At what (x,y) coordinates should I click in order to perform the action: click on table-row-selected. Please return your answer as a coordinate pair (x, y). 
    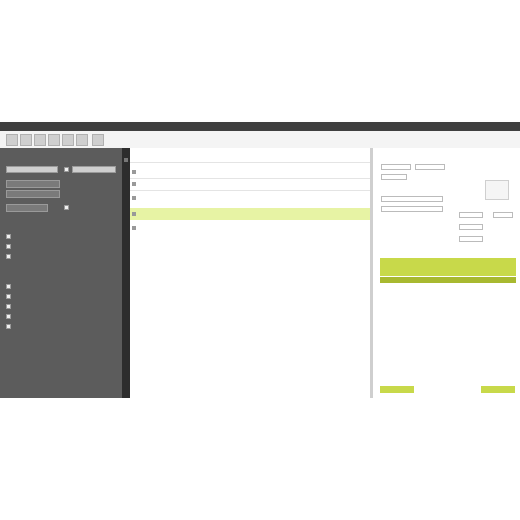
    Looking at the image, I should click on (250, 214).